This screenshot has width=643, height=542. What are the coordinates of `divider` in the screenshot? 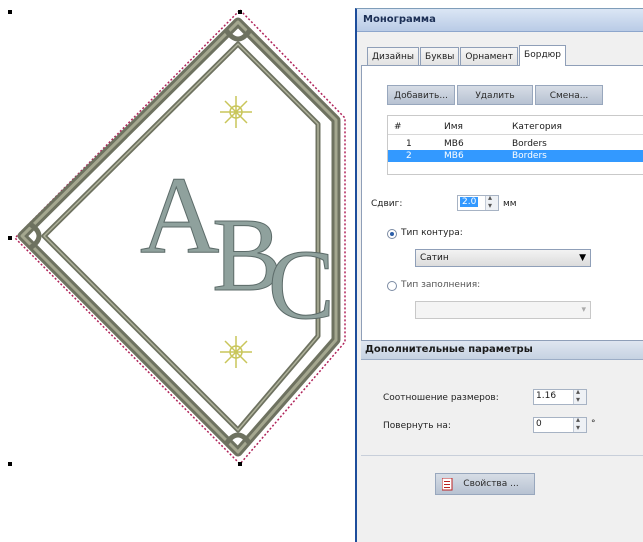 It's located at (502, 455).